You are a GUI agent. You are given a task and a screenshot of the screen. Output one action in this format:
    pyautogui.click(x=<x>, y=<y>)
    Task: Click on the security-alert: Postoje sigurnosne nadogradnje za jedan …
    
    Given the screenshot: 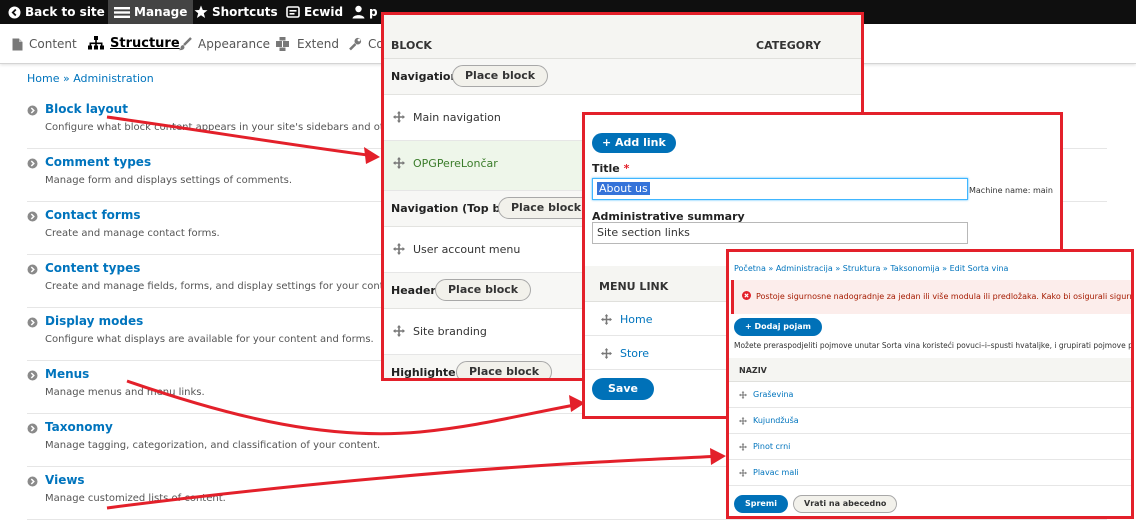 What is the action you would take?
    pyautogui.click(x=932, y=297)
    